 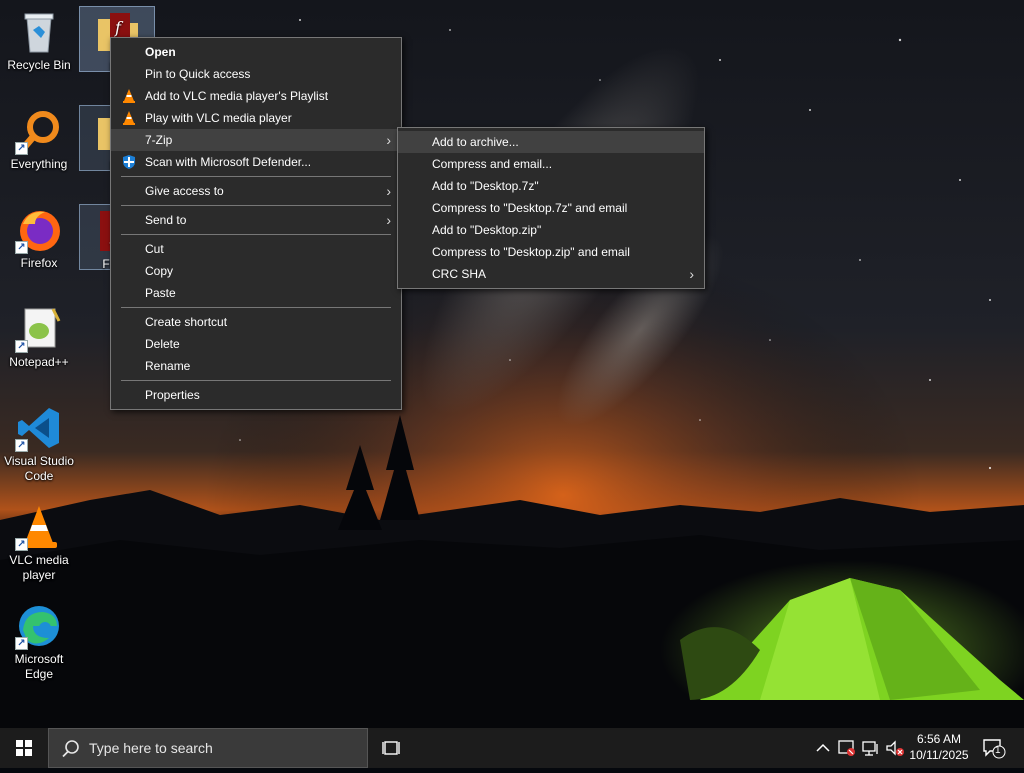 I want to click on taskbar-search-box: Type here to search, so click(x=208, y=748).